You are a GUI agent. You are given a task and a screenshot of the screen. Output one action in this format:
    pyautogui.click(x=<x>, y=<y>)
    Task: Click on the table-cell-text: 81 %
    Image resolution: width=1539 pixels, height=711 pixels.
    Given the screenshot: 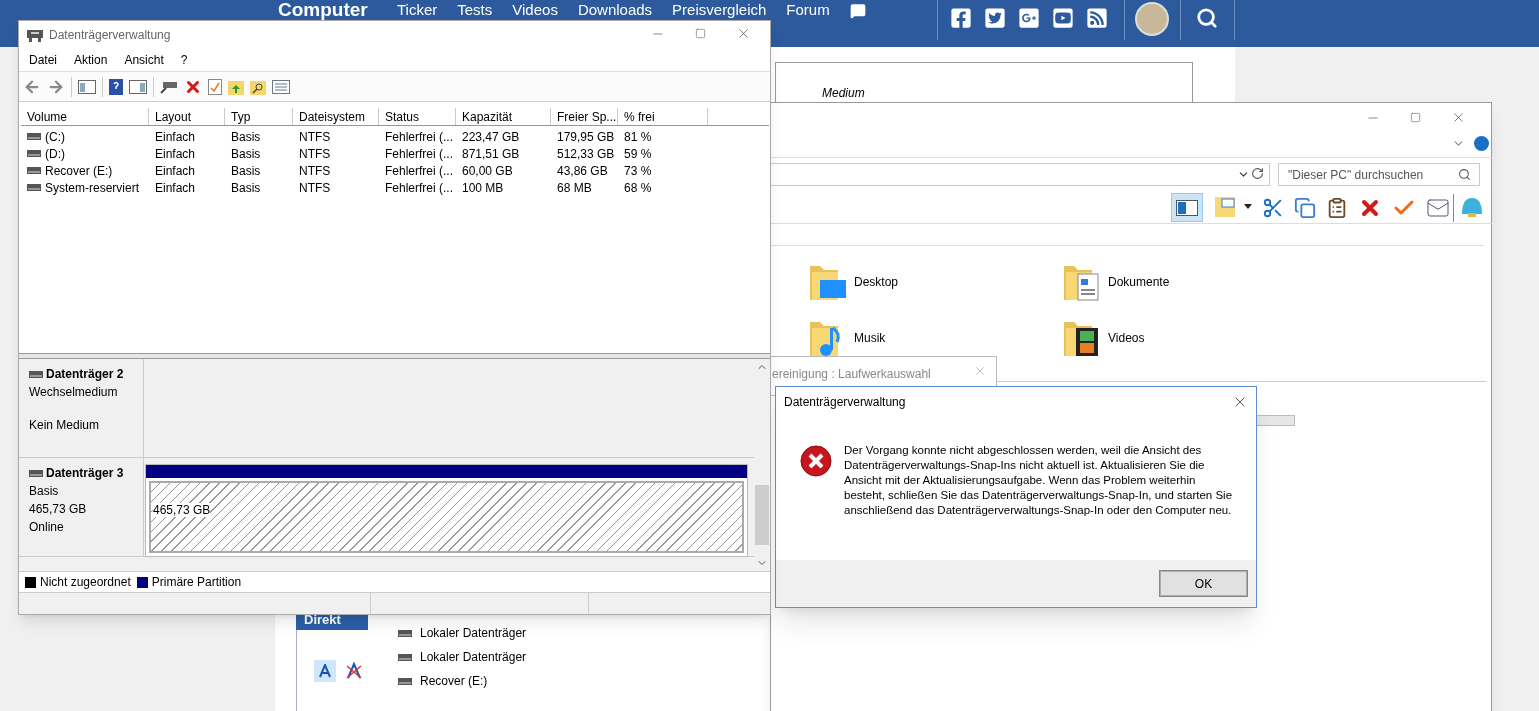 What is the action you would take?
    pyautogui.click(x=638, y=137)
    